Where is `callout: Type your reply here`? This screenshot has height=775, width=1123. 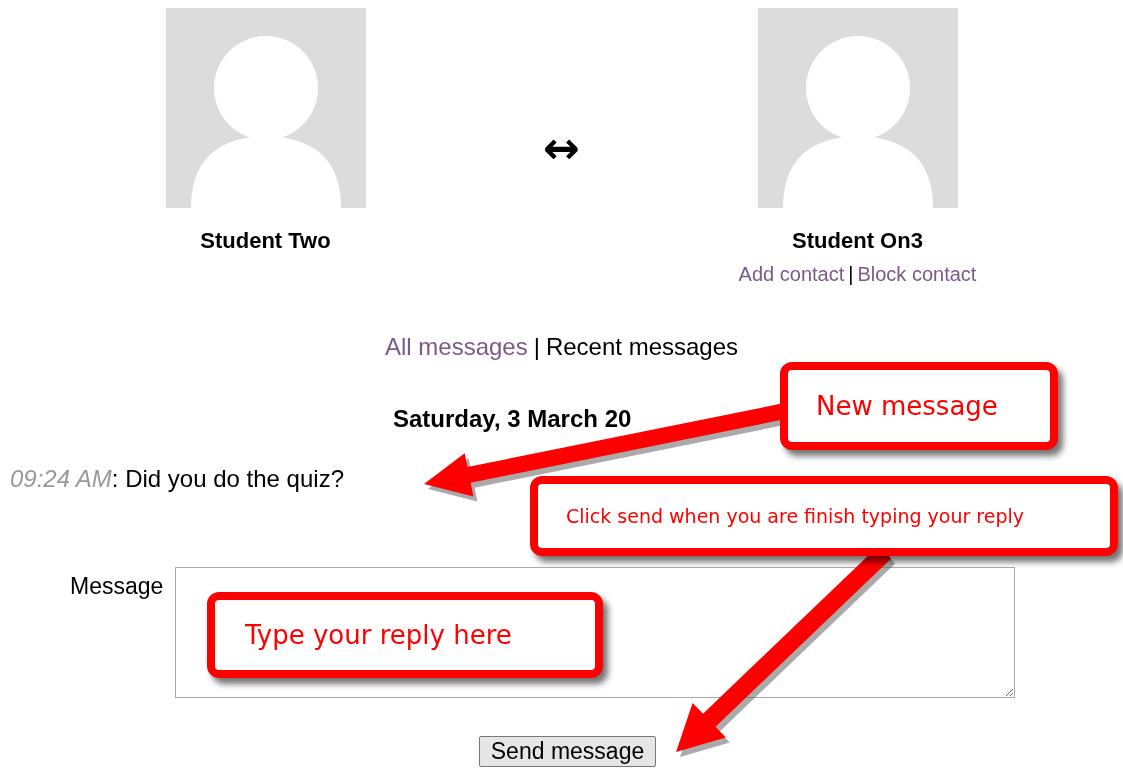 callout: Type your reply here is located at coordinates (405, 635).